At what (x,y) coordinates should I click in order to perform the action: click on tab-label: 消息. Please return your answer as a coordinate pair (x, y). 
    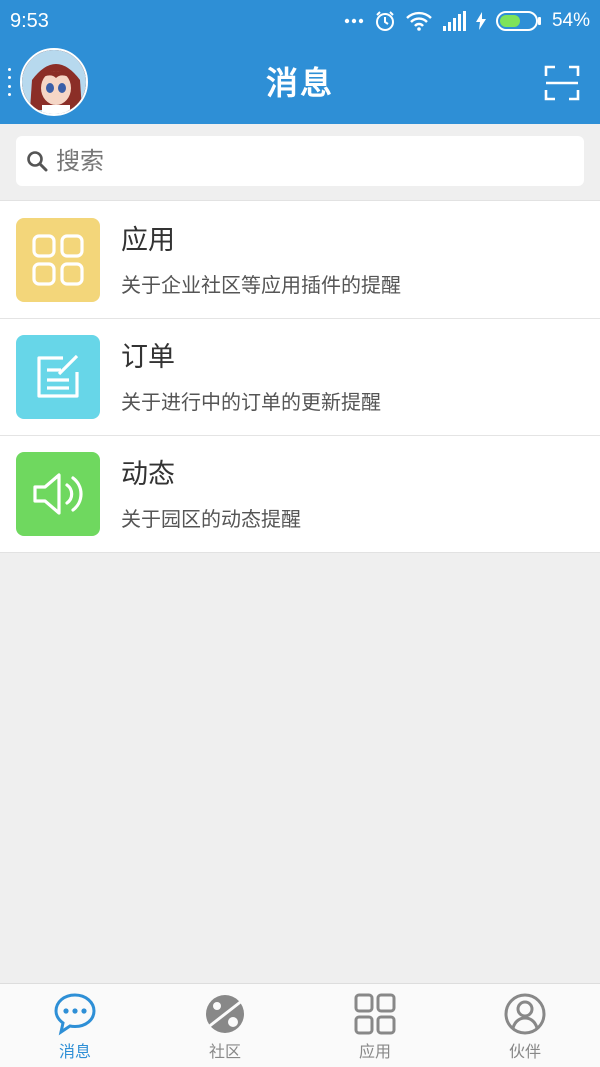
    Looking at the image, I should click on (74, 1051).